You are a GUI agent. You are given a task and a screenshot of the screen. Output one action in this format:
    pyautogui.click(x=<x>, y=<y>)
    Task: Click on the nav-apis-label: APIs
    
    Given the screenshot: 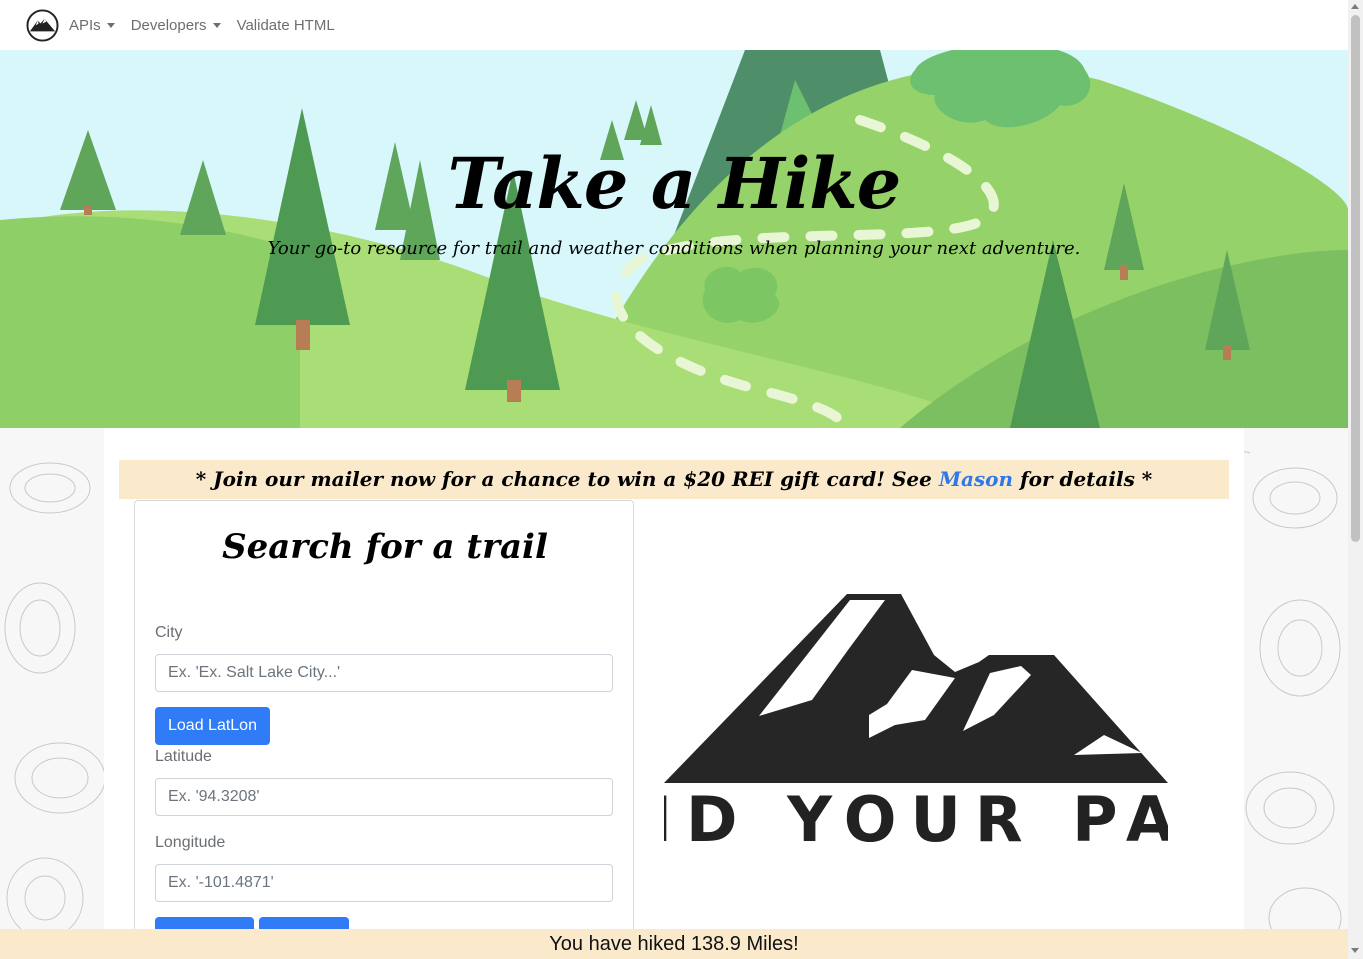 What is the action you would take?
    pyautogui.click(x=85, y=25)
    